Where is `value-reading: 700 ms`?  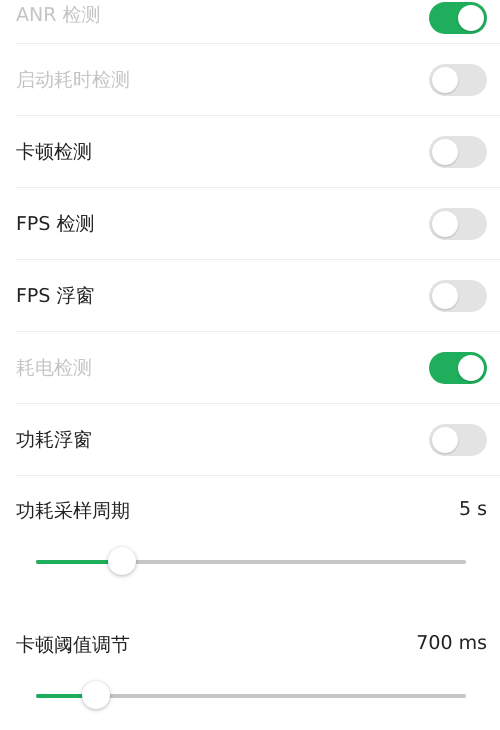 value-reading: 700 ms is located at coordinates (451, 644).